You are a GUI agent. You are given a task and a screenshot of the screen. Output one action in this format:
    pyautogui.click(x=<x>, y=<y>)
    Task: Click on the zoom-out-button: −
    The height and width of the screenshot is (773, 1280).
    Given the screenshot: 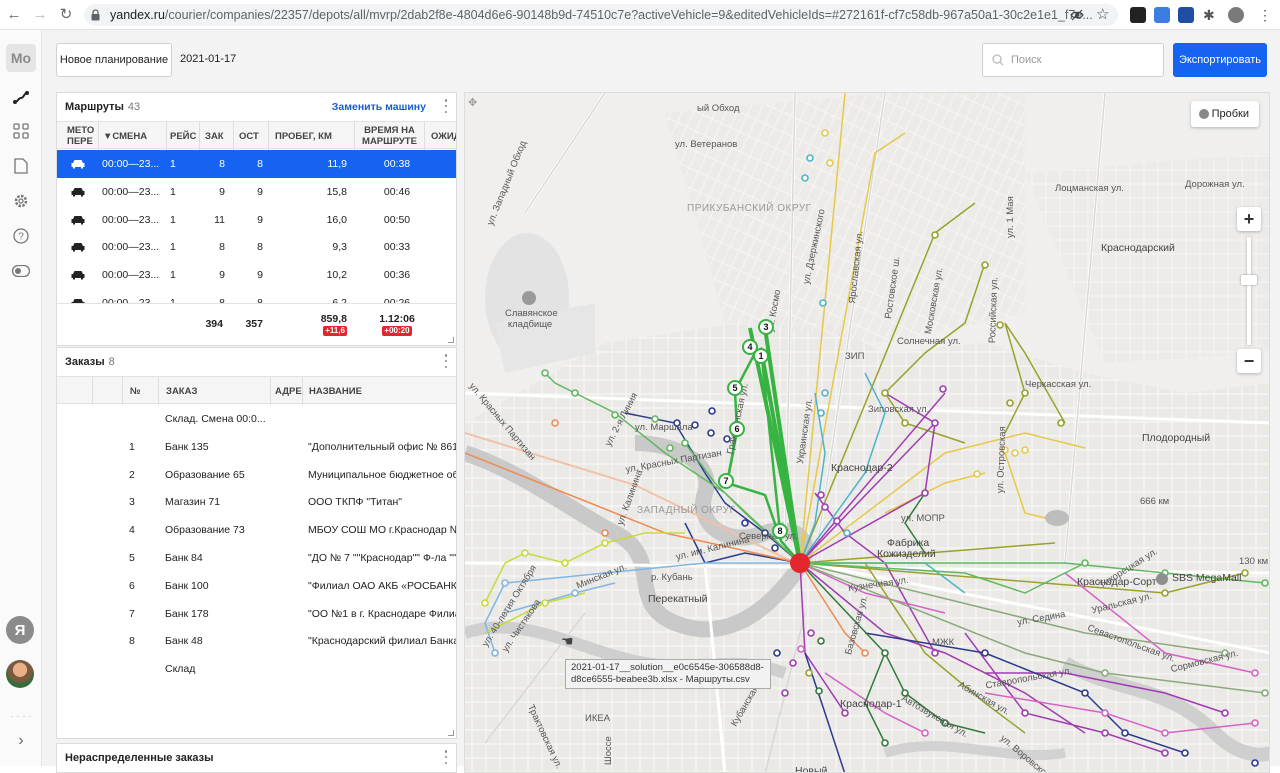 What is the action you would take?
    pyautogui.click(x=1249, y=361)
    